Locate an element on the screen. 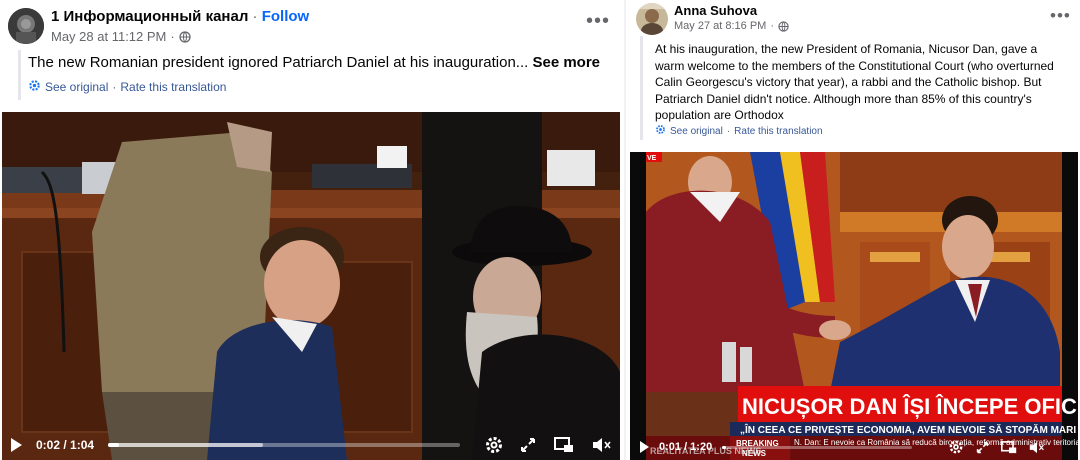  left-progress-bar is located at coordinates (113, 445).